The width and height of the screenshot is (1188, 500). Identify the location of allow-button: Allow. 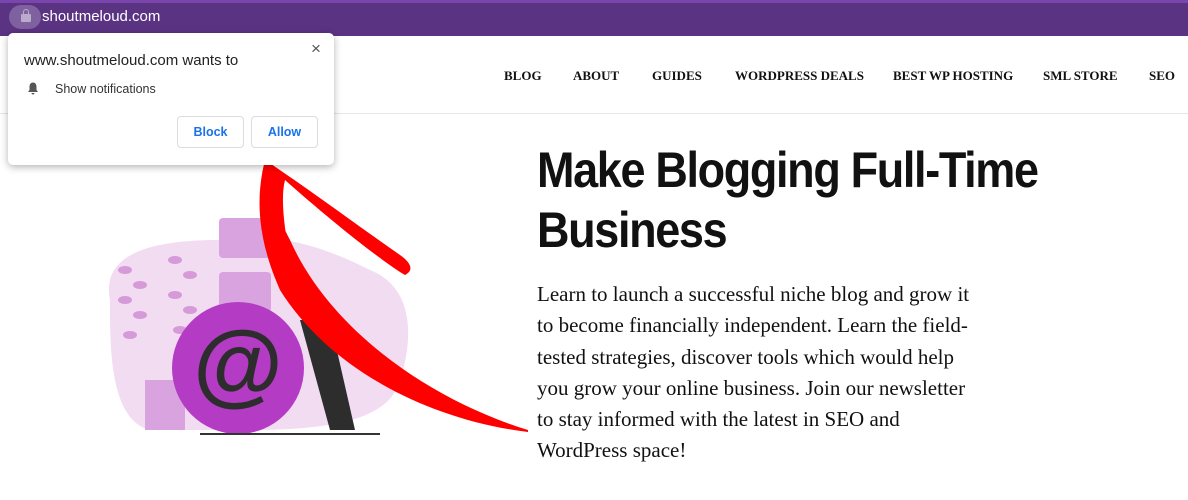
(284, 132).